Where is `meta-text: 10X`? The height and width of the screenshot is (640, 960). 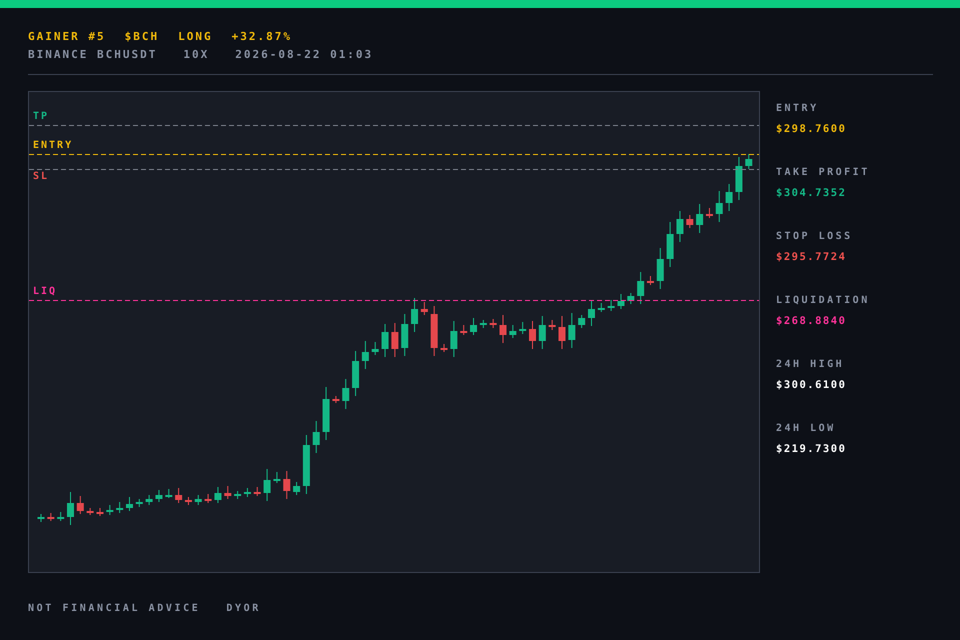
meta-text: 10X is located at coordinates (196, 55).